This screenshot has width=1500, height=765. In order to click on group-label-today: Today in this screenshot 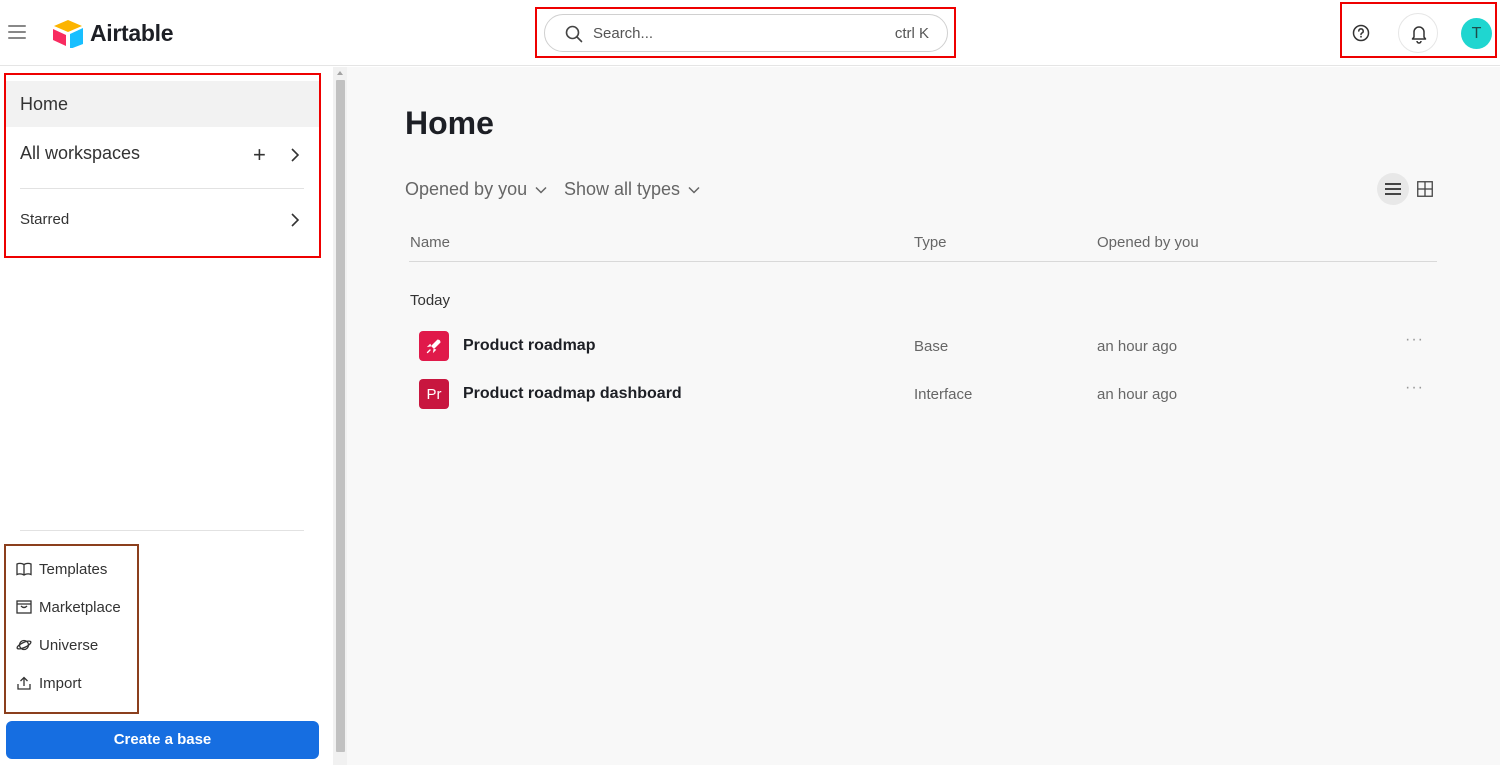, I will do `click(430, 300)`.